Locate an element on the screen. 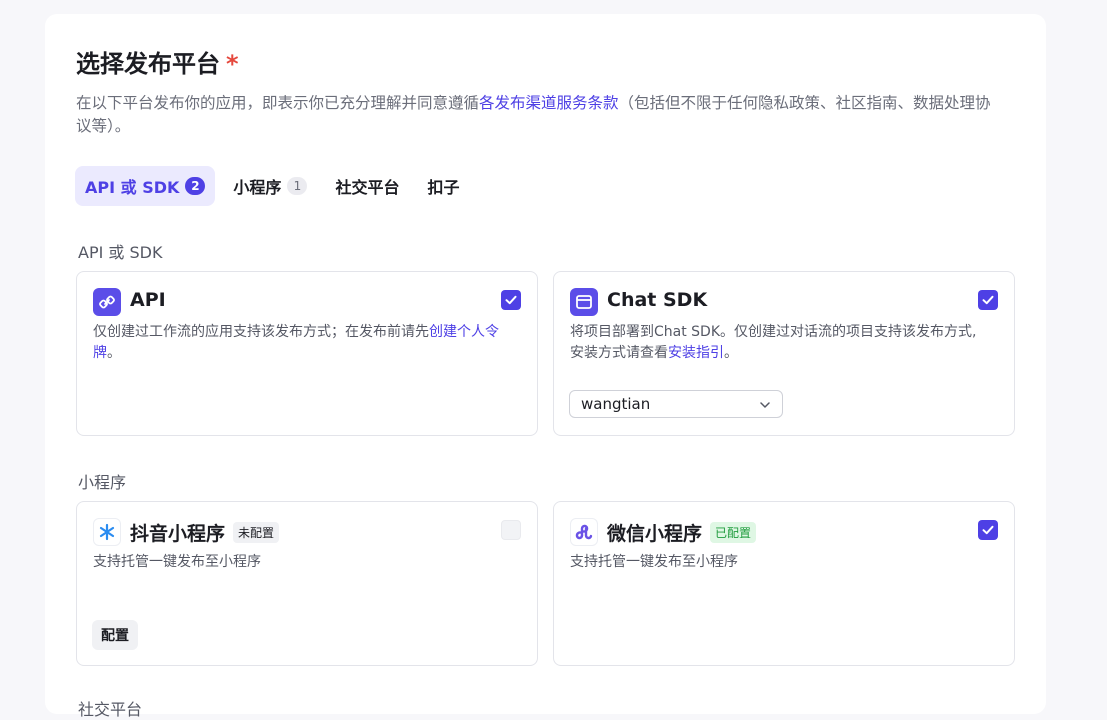 This screenshot has height=720, width=1107. select-value: wangtian is located at coordinates (616, 404).